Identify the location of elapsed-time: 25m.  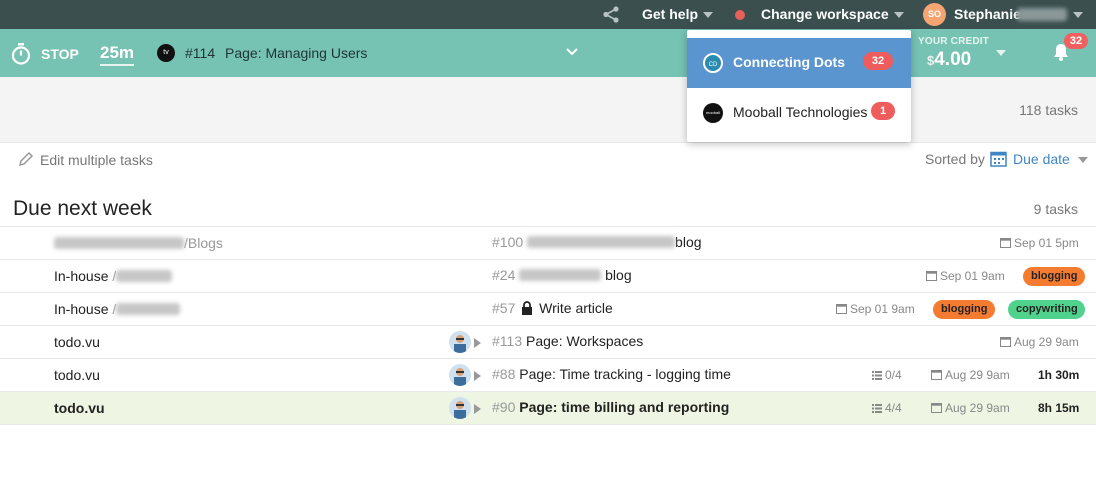
(117, 54).